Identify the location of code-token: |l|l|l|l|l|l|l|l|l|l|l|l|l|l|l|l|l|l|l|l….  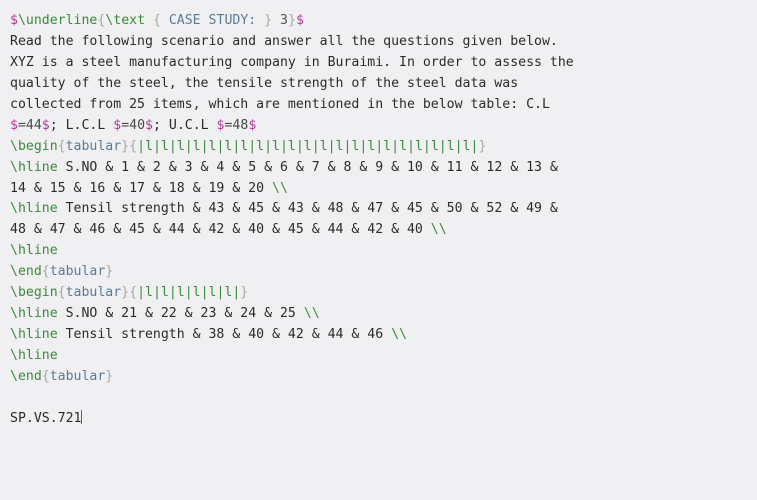
(308, 146).